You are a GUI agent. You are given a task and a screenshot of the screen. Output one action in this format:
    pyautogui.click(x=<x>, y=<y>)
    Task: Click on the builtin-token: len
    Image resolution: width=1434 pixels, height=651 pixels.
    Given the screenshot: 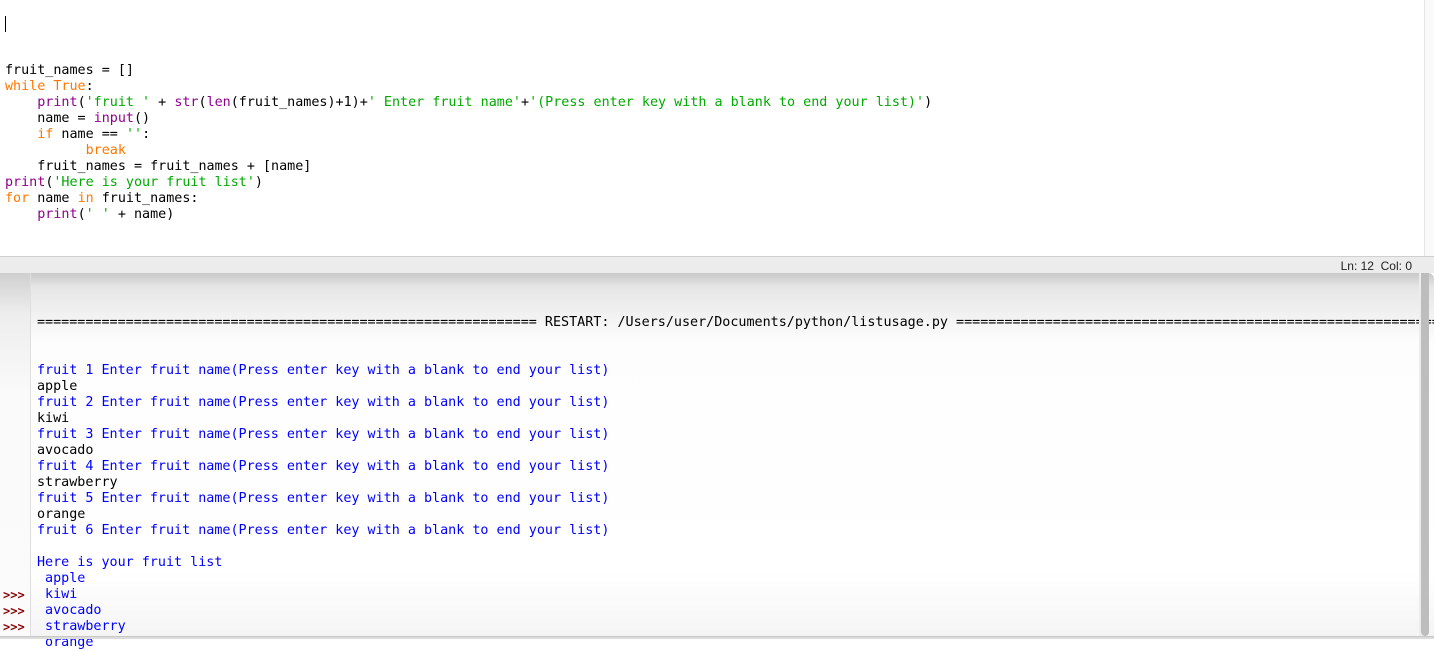 What is the action you would take?
    pyautogui.click(x=218, y=102)
    